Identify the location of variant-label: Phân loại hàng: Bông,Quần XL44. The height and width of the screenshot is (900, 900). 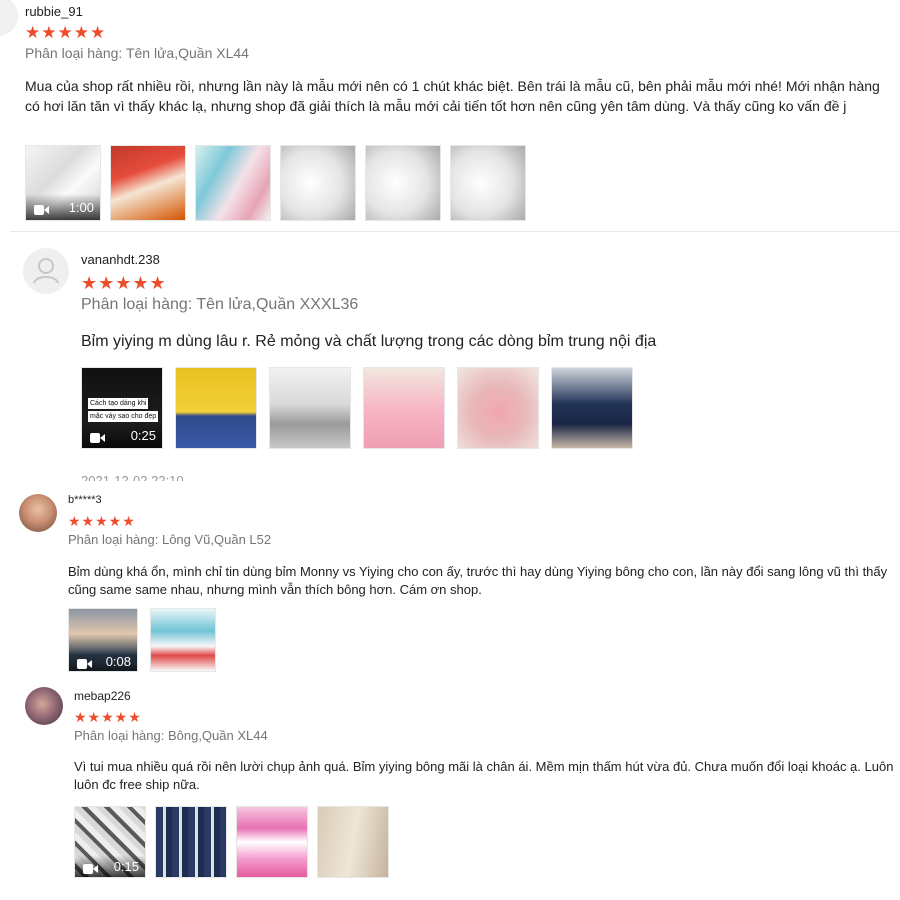
(171, 735).